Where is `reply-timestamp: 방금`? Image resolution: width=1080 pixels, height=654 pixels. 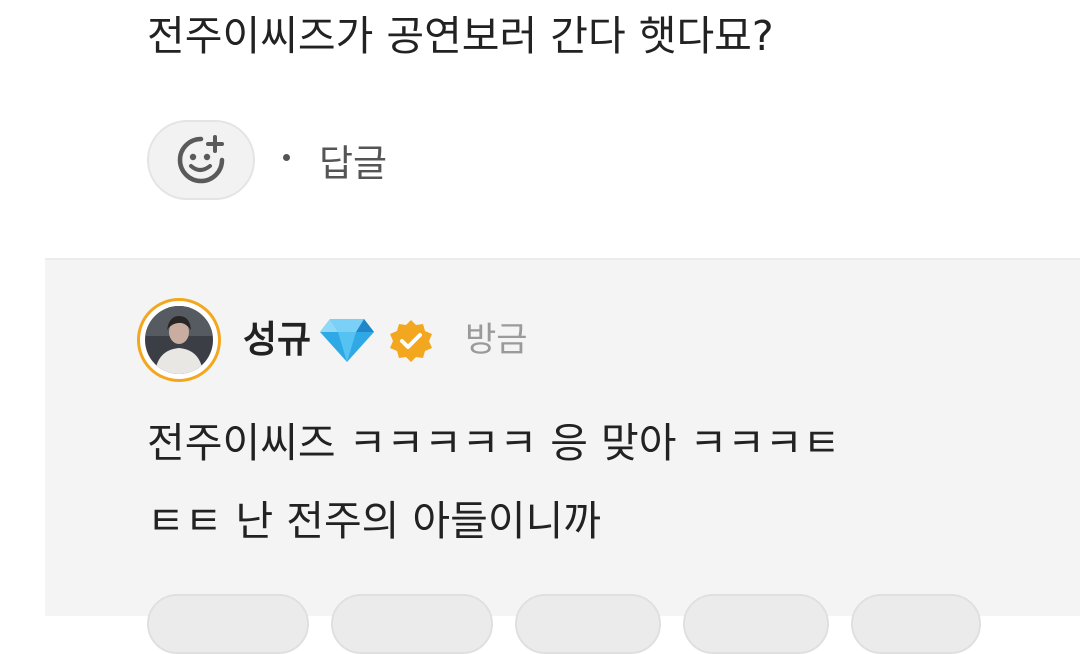
reply-timestamp: 방금 is located at coordinates (496, 340).